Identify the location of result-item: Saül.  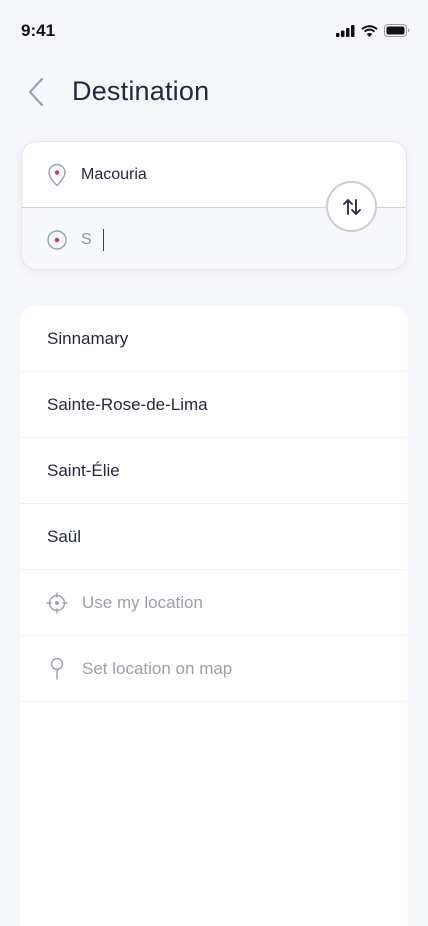
(214, 537).